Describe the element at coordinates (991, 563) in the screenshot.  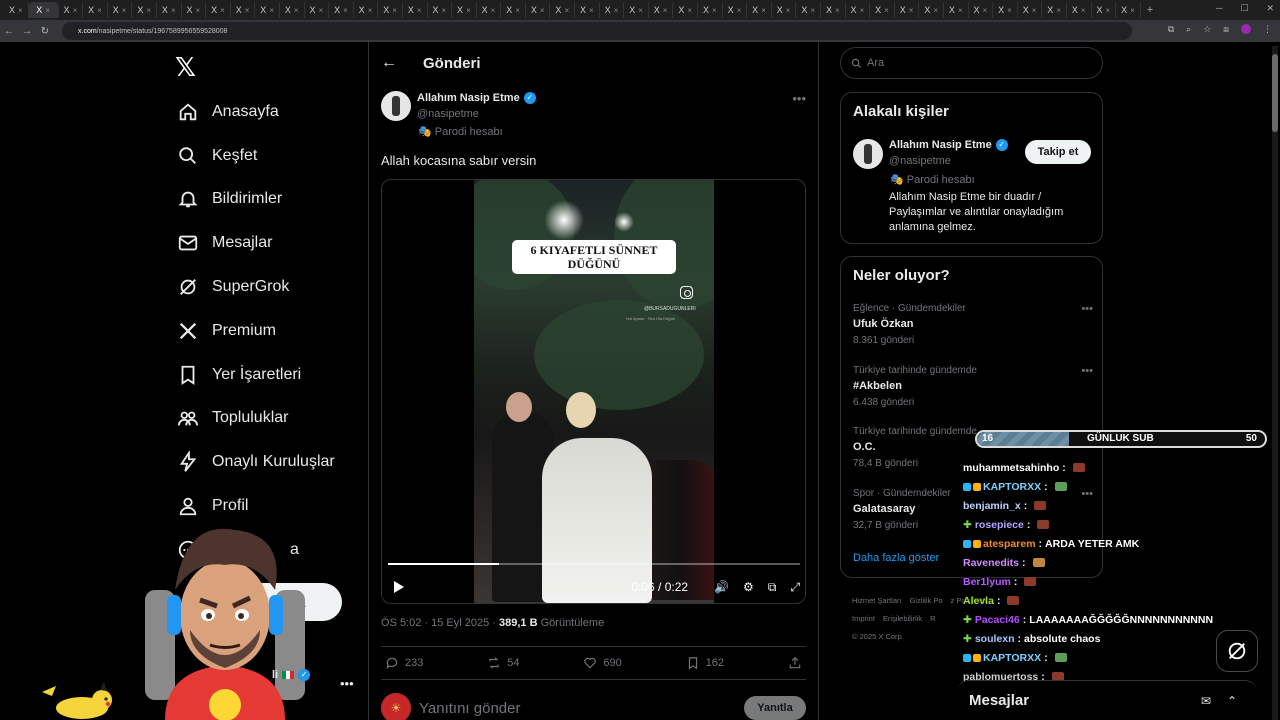
I see `chat-username: Ravenedits` at that location.